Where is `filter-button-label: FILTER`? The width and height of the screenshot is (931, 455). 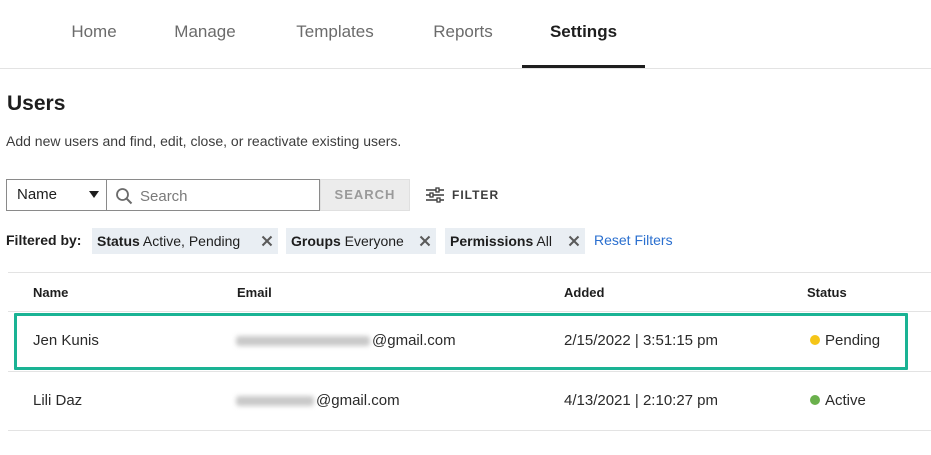 filter-button-label: FILTER is located at coordinates (476, 195).